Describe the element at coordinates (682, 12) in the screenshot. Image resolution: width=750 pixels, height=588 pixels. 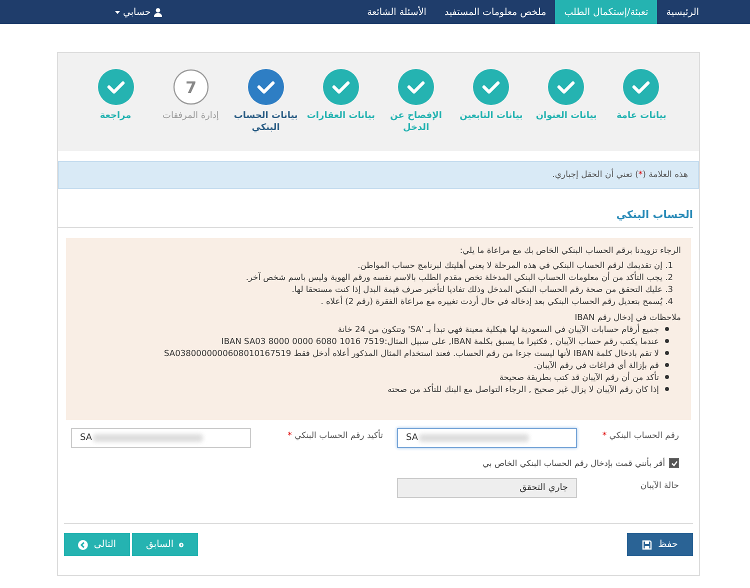
I see `nav-tab: الرئيسية` at that location.